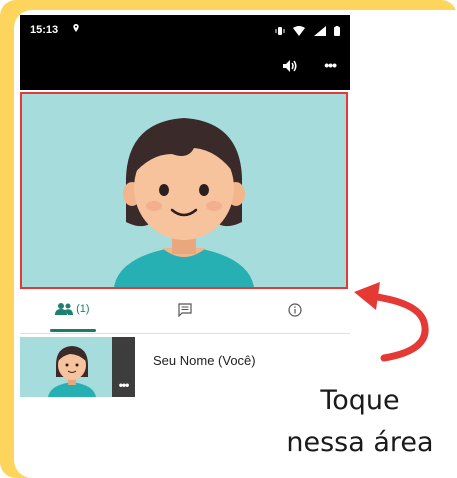  What do you see at coordinates (290, 66) in the screenshot?
I see `speaker-icon` at bounding box center [290, 66].